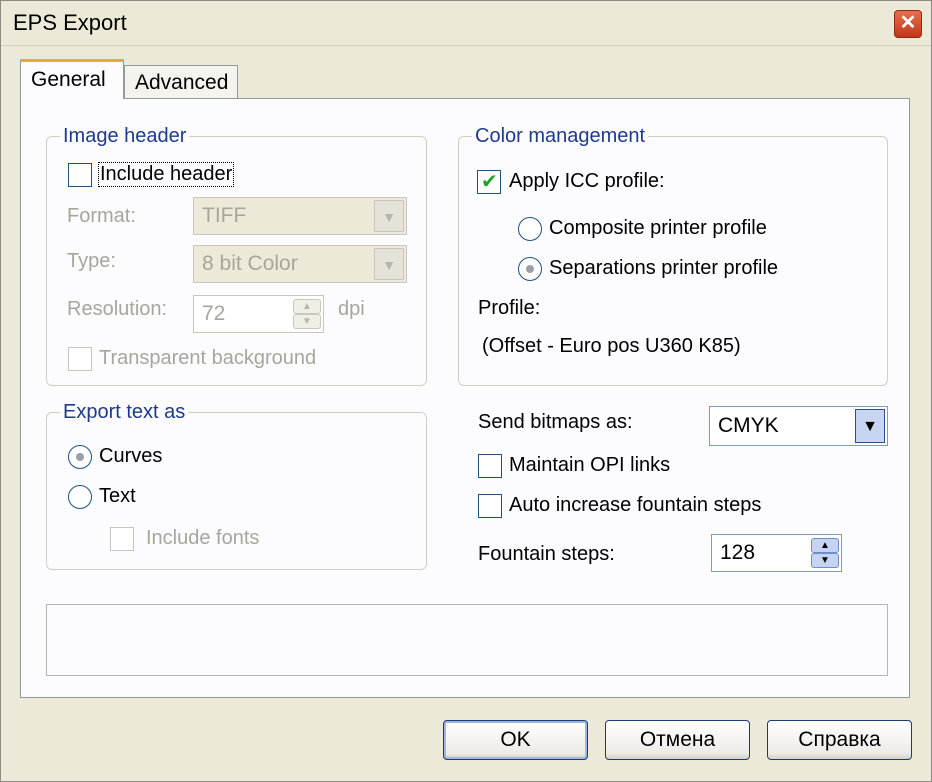 The height and width of the screenshot is (782, 932). Describe the element at coordinates (224, 215) in the screenshot. I see `format-value: TIFF` at that location.